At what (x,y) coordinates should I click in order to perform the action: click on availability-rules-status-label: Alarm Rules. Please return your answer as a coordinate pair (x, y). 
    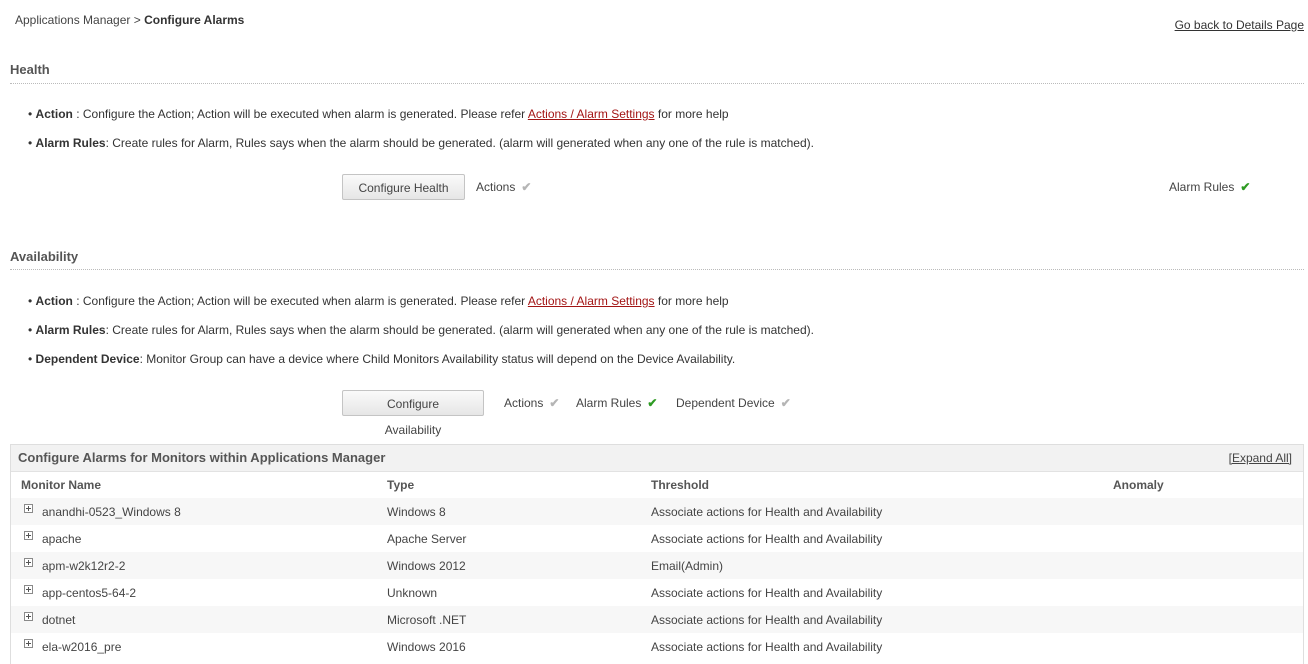
    Looking at the image, I should click on (609, 403).